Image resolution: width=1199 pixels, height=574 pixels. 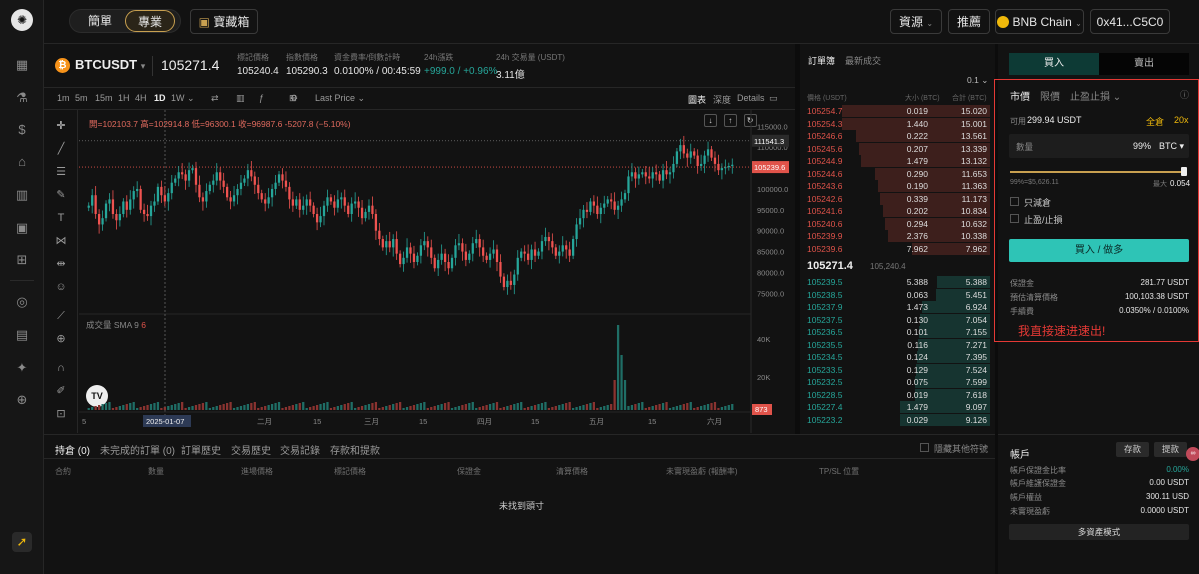 I want to click on ask-row: 105239.9 2.376 10.338, so click(x=895, y=236).